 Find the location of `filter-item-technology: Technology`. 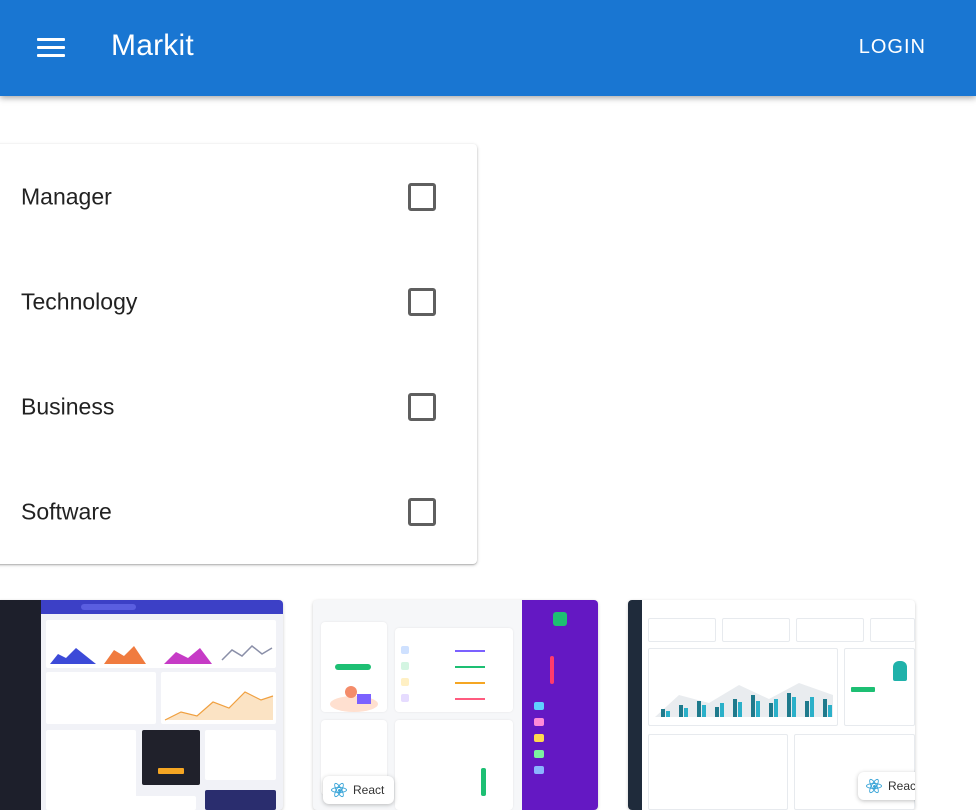

filter-item-technology: Technology is located at coordinates (238, 301).